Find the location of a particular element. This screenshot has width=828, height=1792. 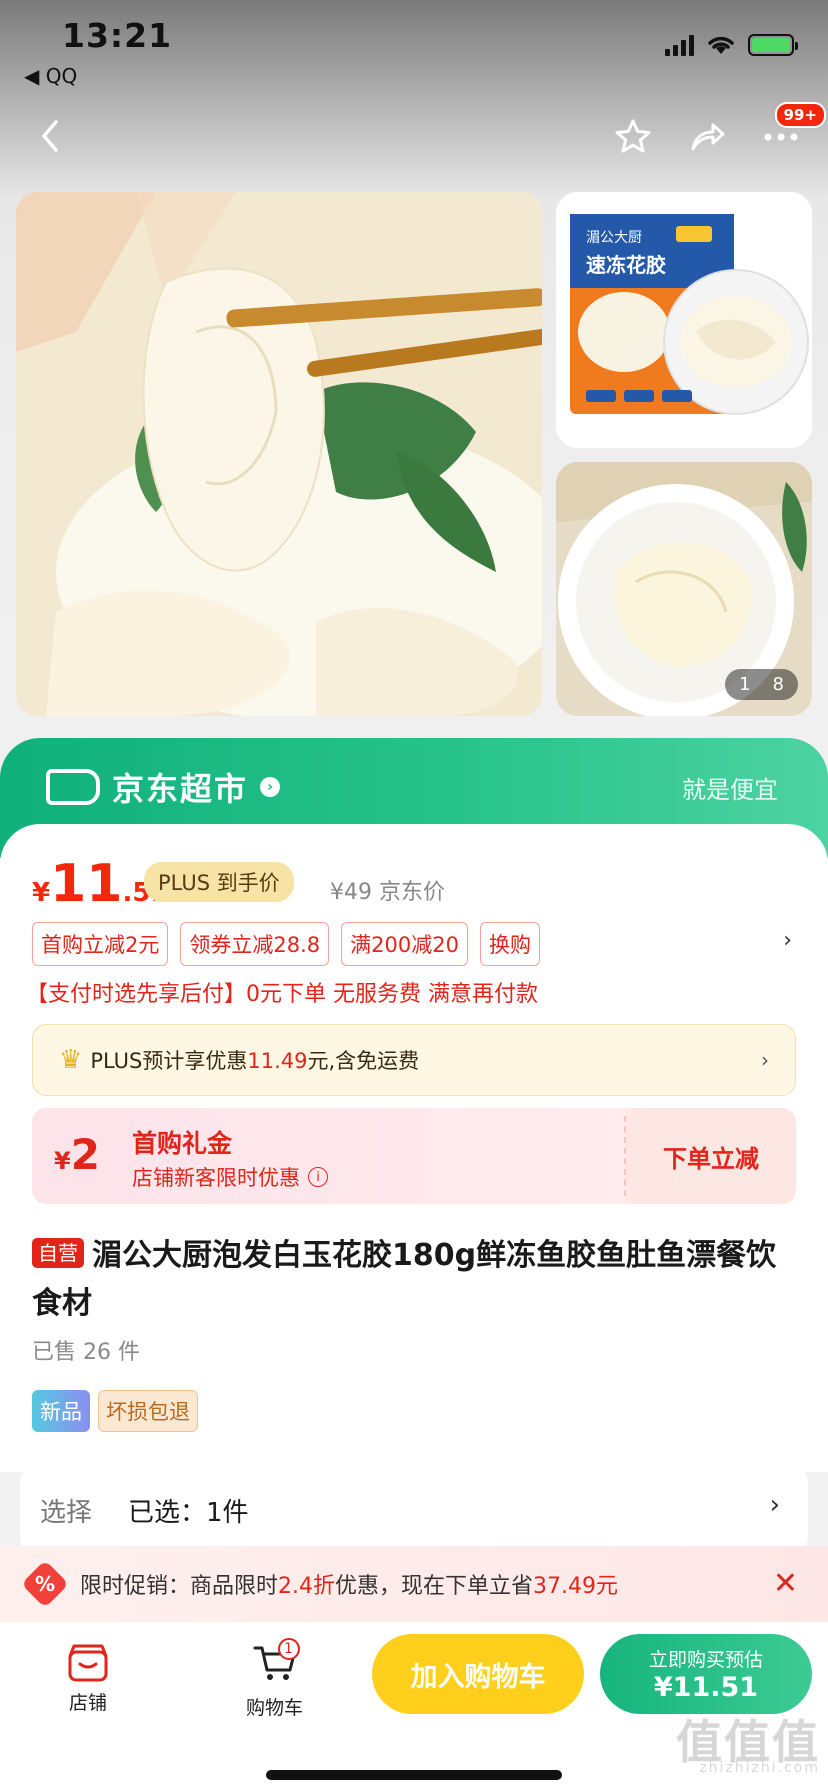

info-icon: i is located at coordinates (318, 1177).